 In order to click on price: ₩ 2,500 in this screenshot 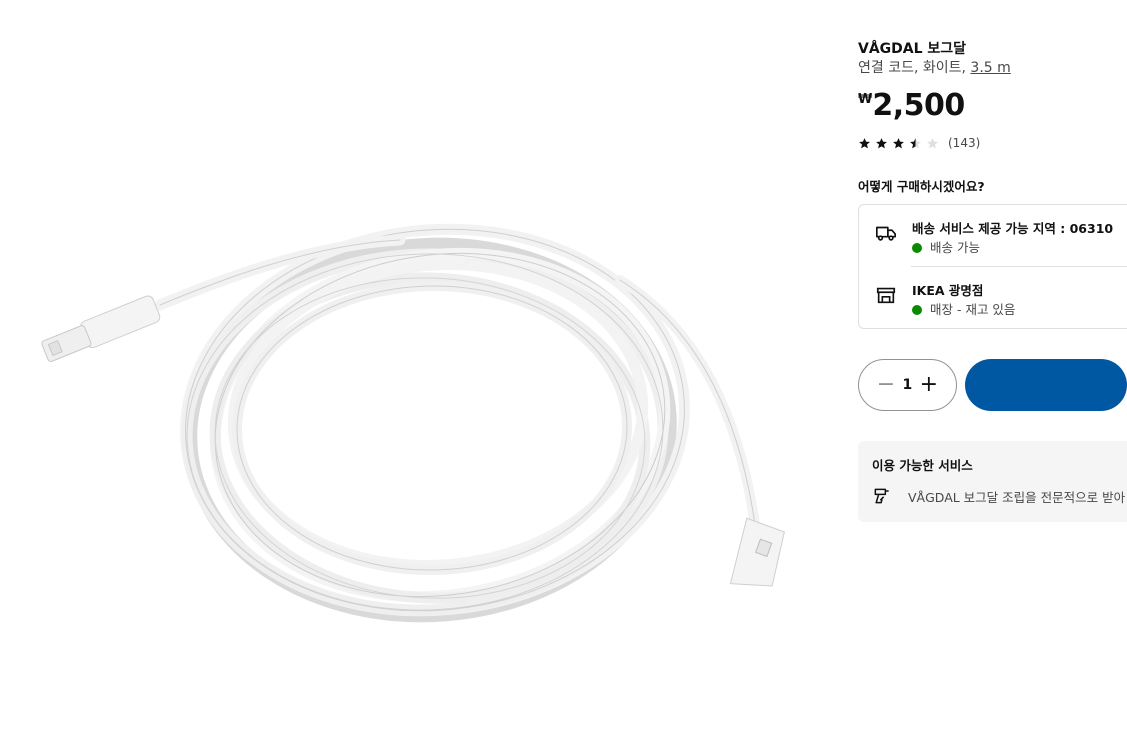, I will do `click(992, 107)`.